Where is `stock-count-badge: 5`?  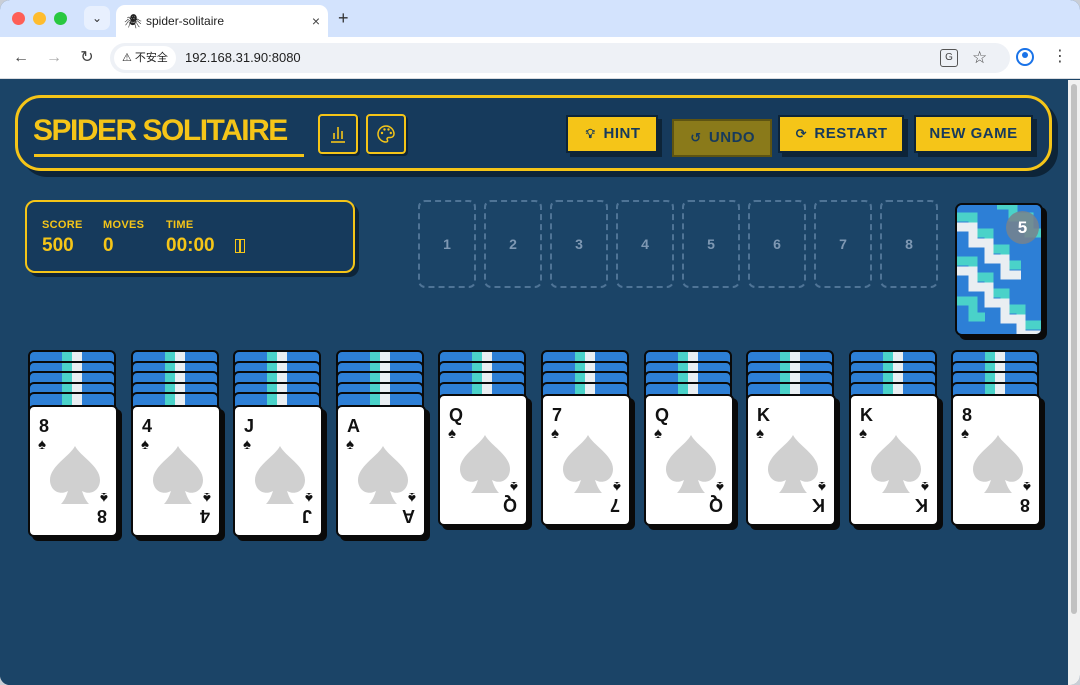
stock-count-badge: 5 is located at coordinates (1022, 227).